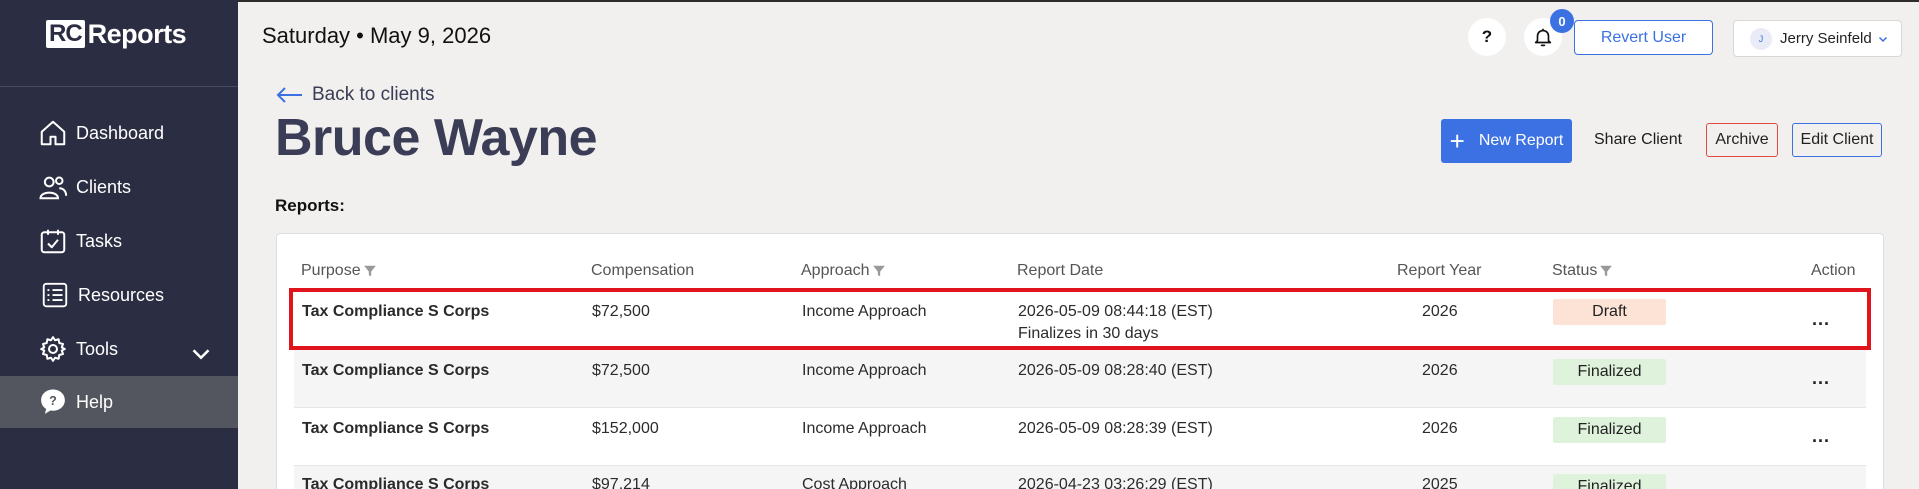 The image size is (1919, 489). I want to click on column-header-report-year: Report Year, so click(1439, 271).